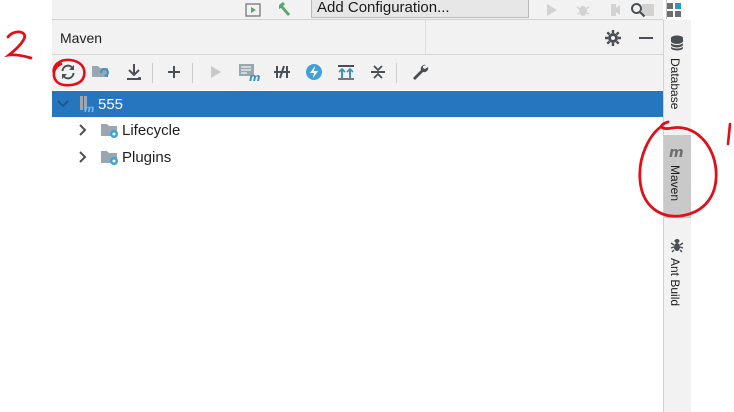 The image size is (734, 412). What do you see at coordinates (646, 38) in the screenshot?
I see `minimize-icon` at bounding box center [646, 38].